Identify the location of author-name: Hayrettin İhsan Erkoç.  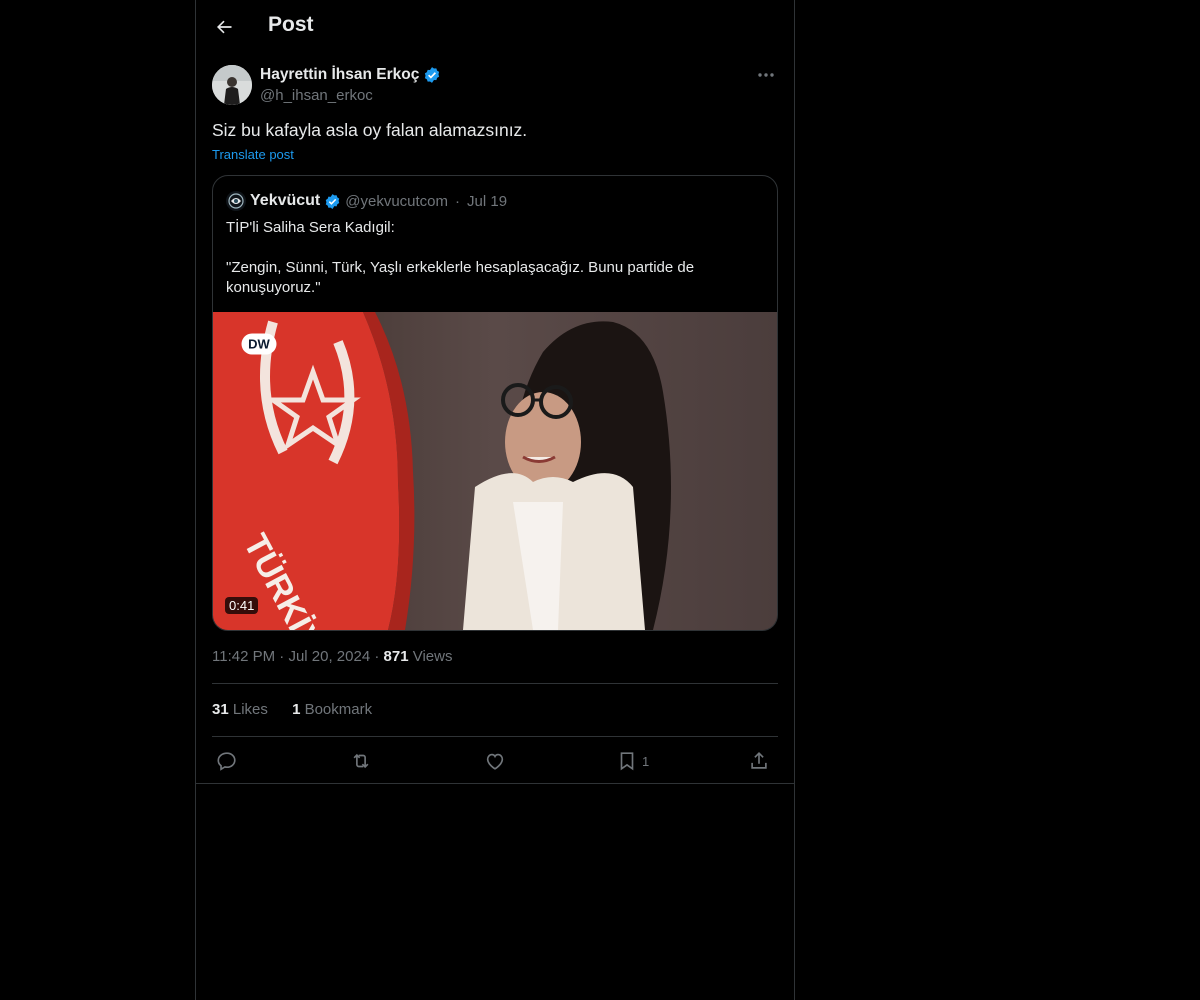
(350, 75).